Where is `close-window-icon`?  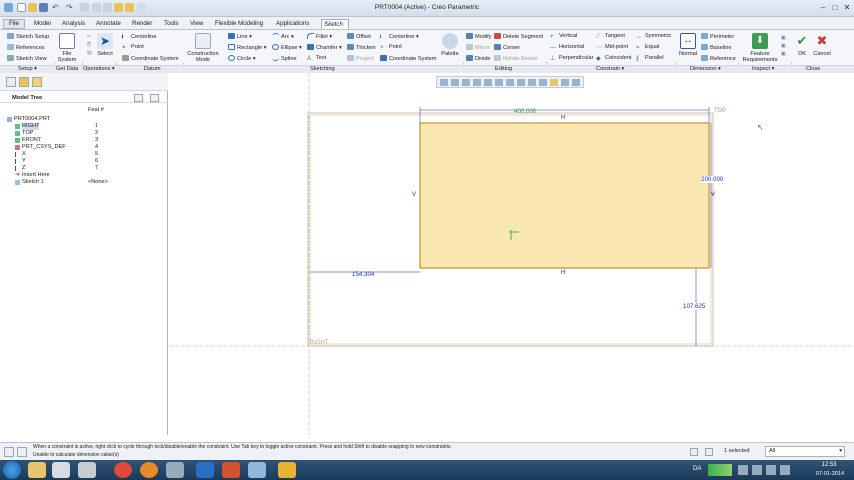 close-window-icon is located at coordinates (107, 7).